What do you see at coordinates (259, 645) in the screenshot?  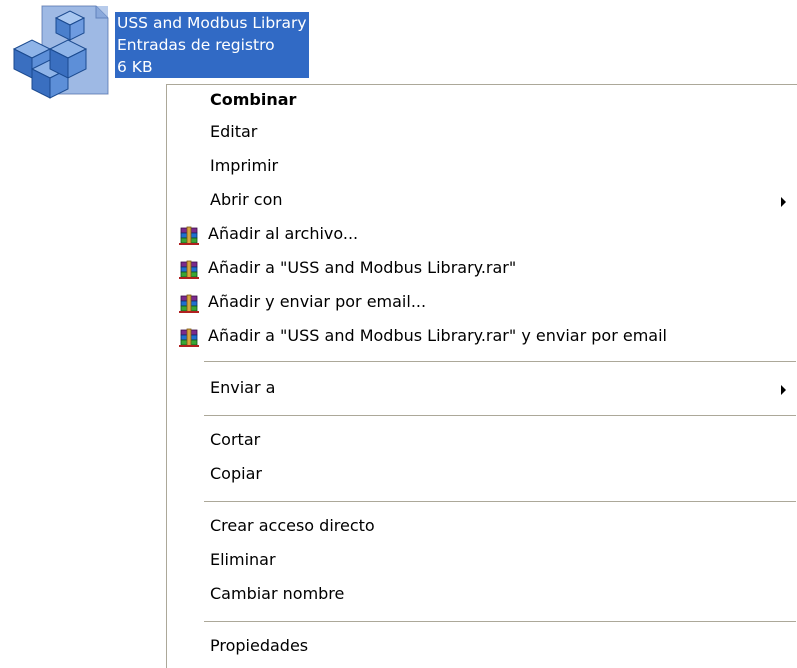 I see `menu-item-label: Propiedades` at bounding box center [259, 645].